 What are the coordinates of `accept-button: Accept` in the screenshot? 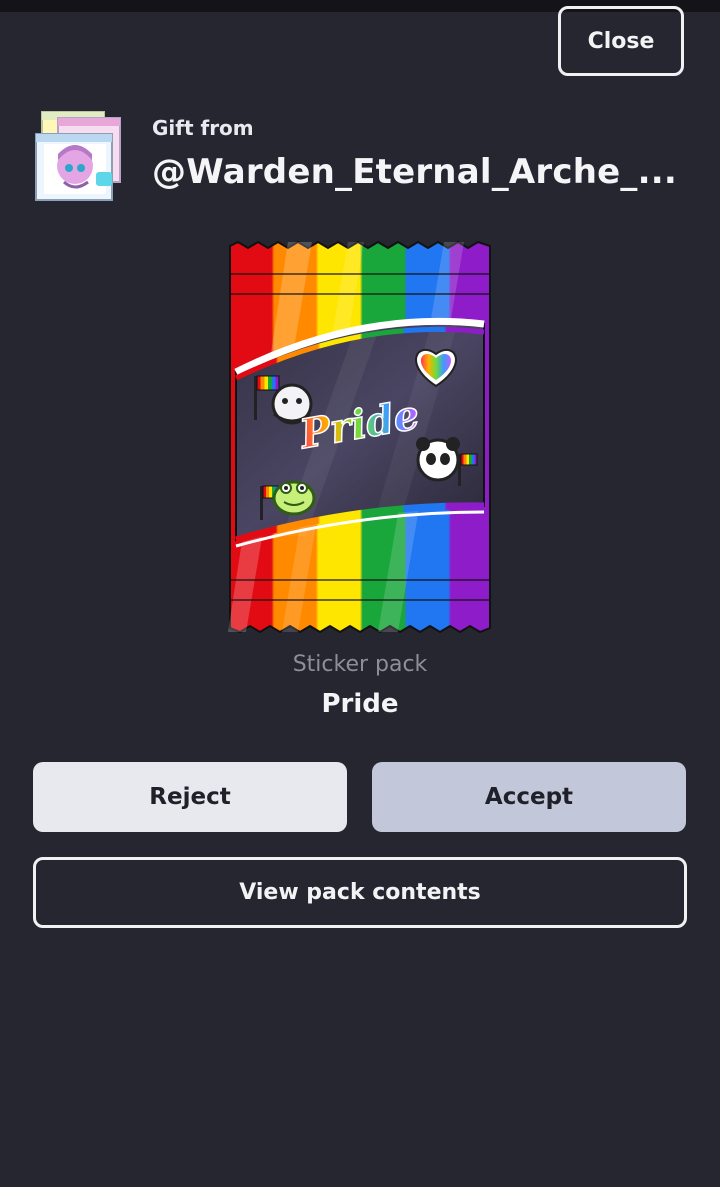 It's located at (529, 797).